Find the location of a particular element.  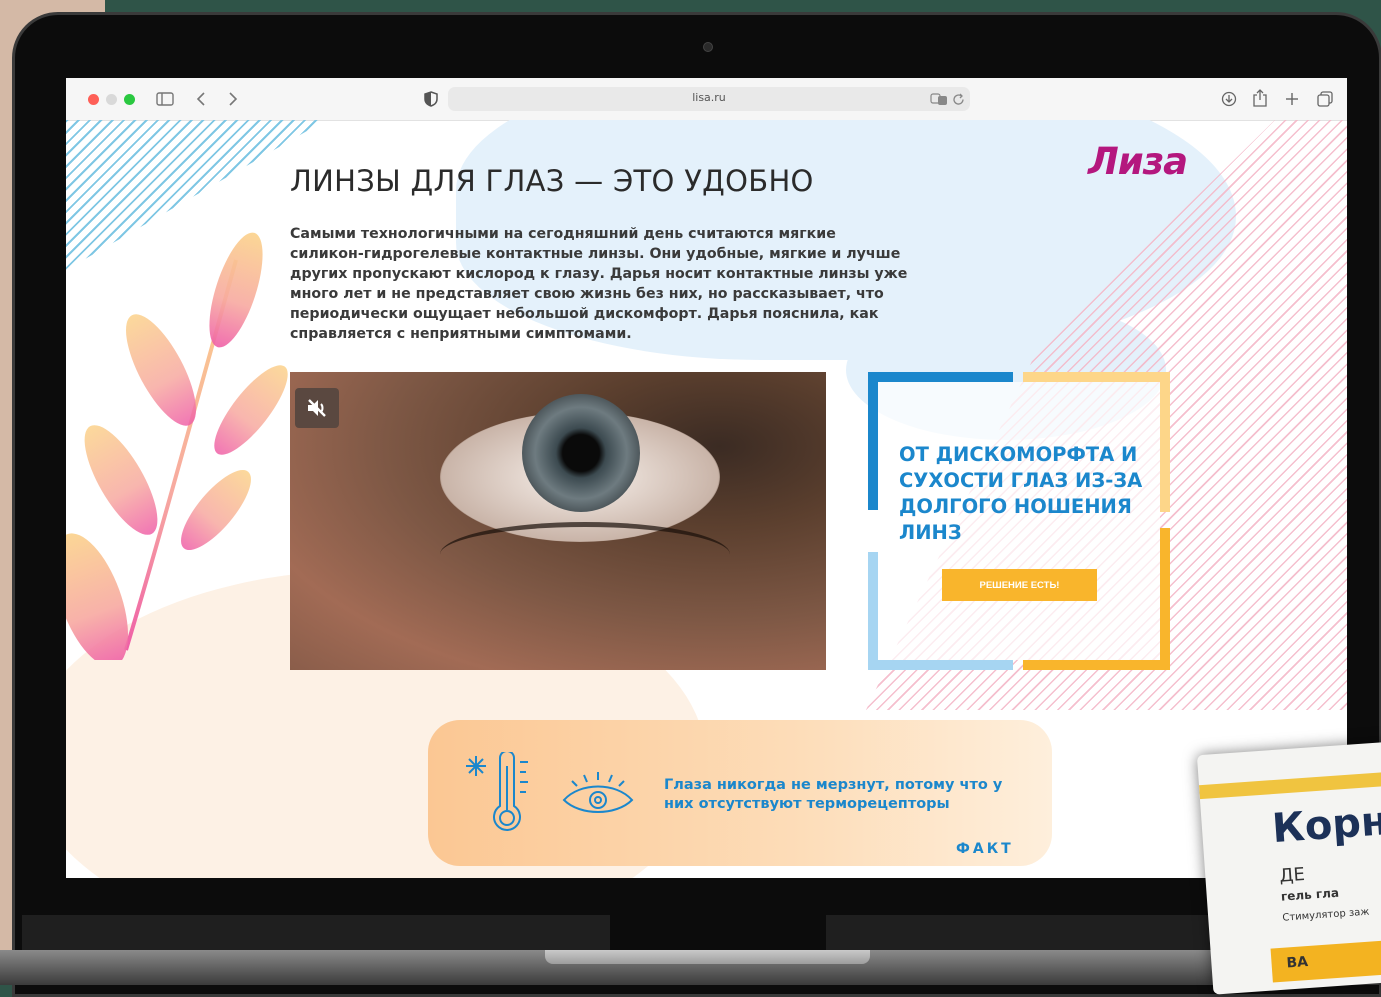

close-window-button is located at coordinates (93, 99).